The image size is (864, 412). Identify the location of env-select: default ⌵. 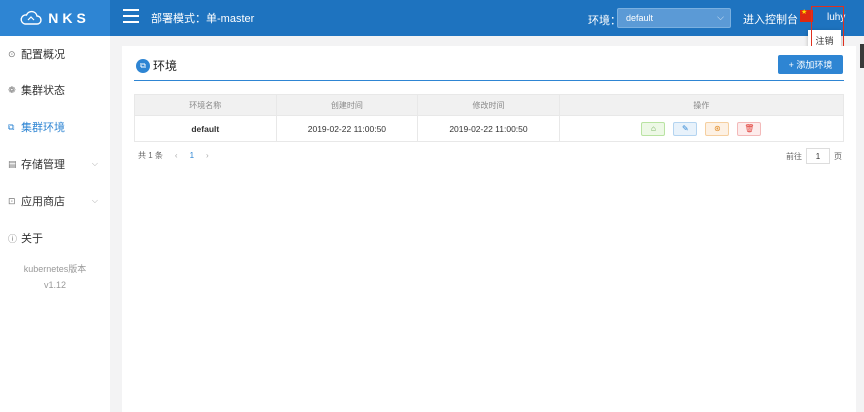
(674, 18).